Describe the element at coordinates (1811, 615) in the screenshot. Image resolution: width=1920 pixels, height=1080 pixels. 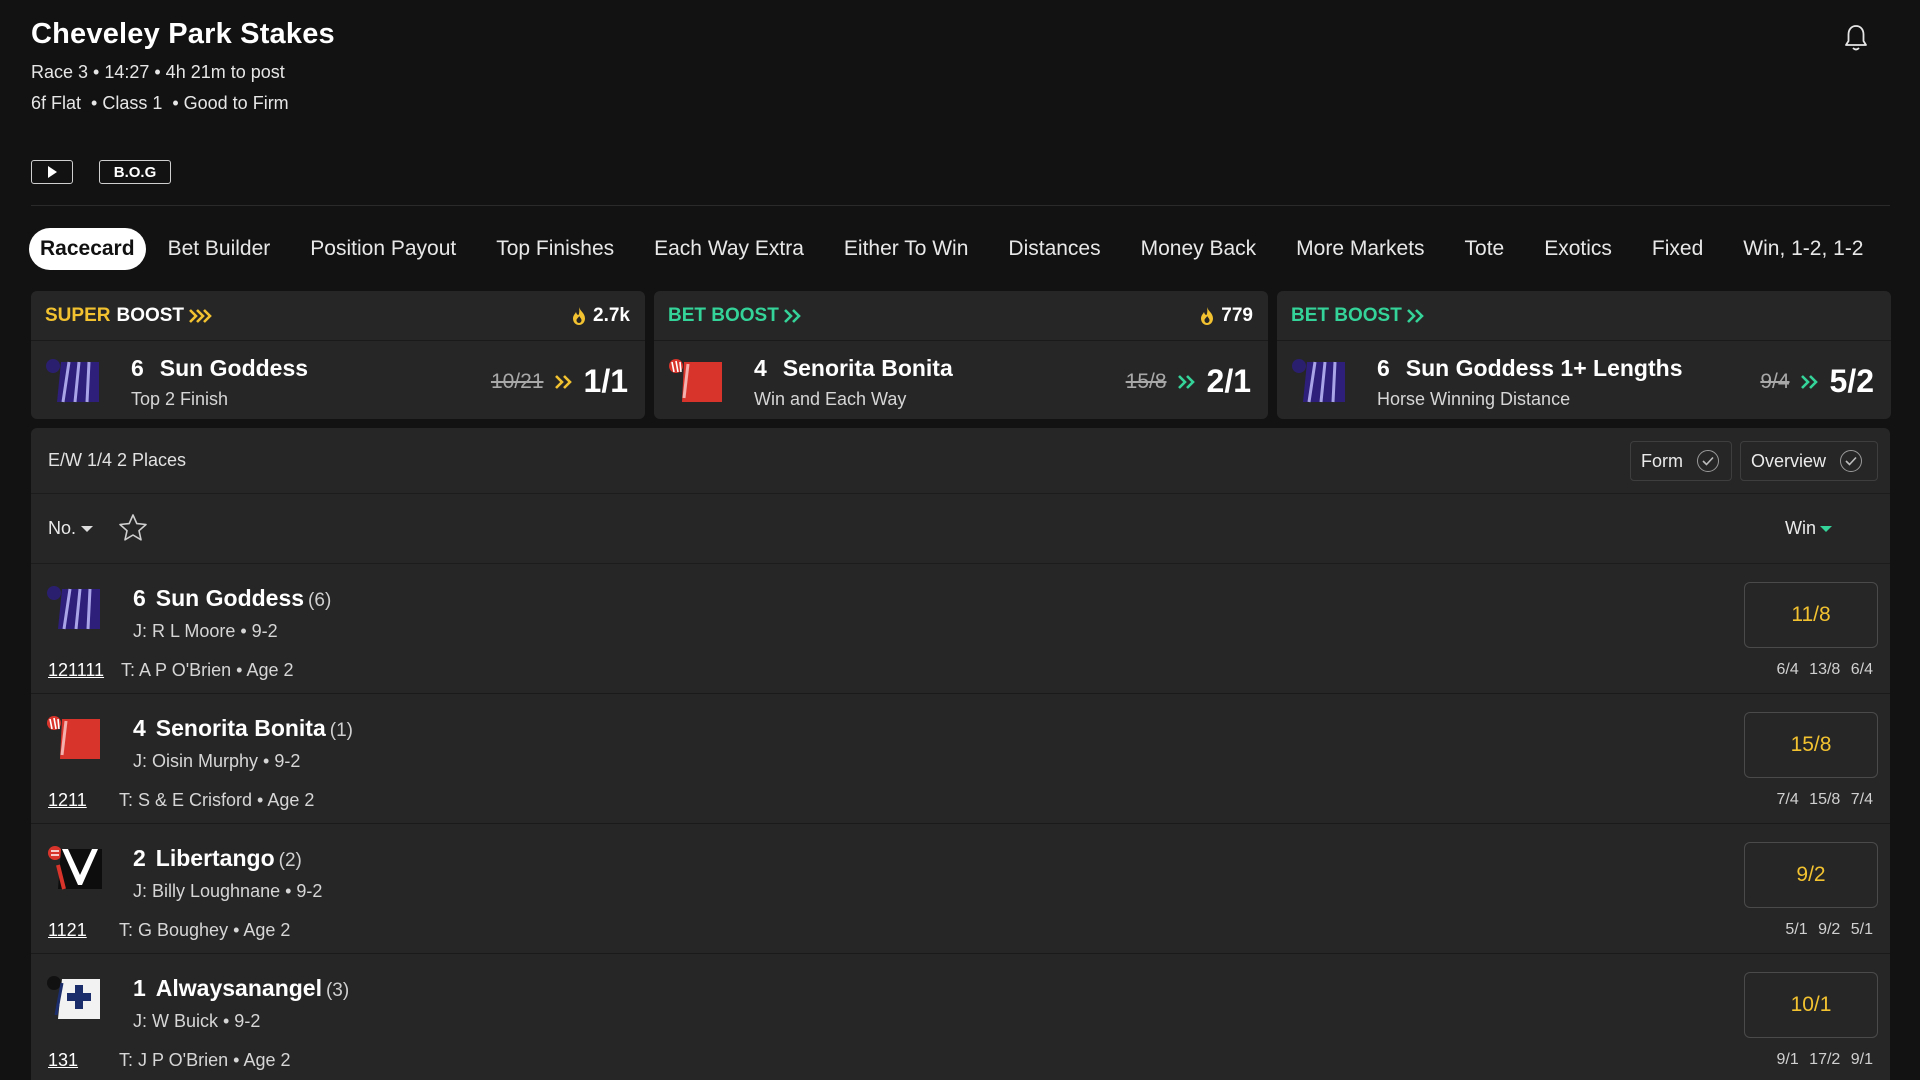
I see `odds-button: 11/8` at that location.